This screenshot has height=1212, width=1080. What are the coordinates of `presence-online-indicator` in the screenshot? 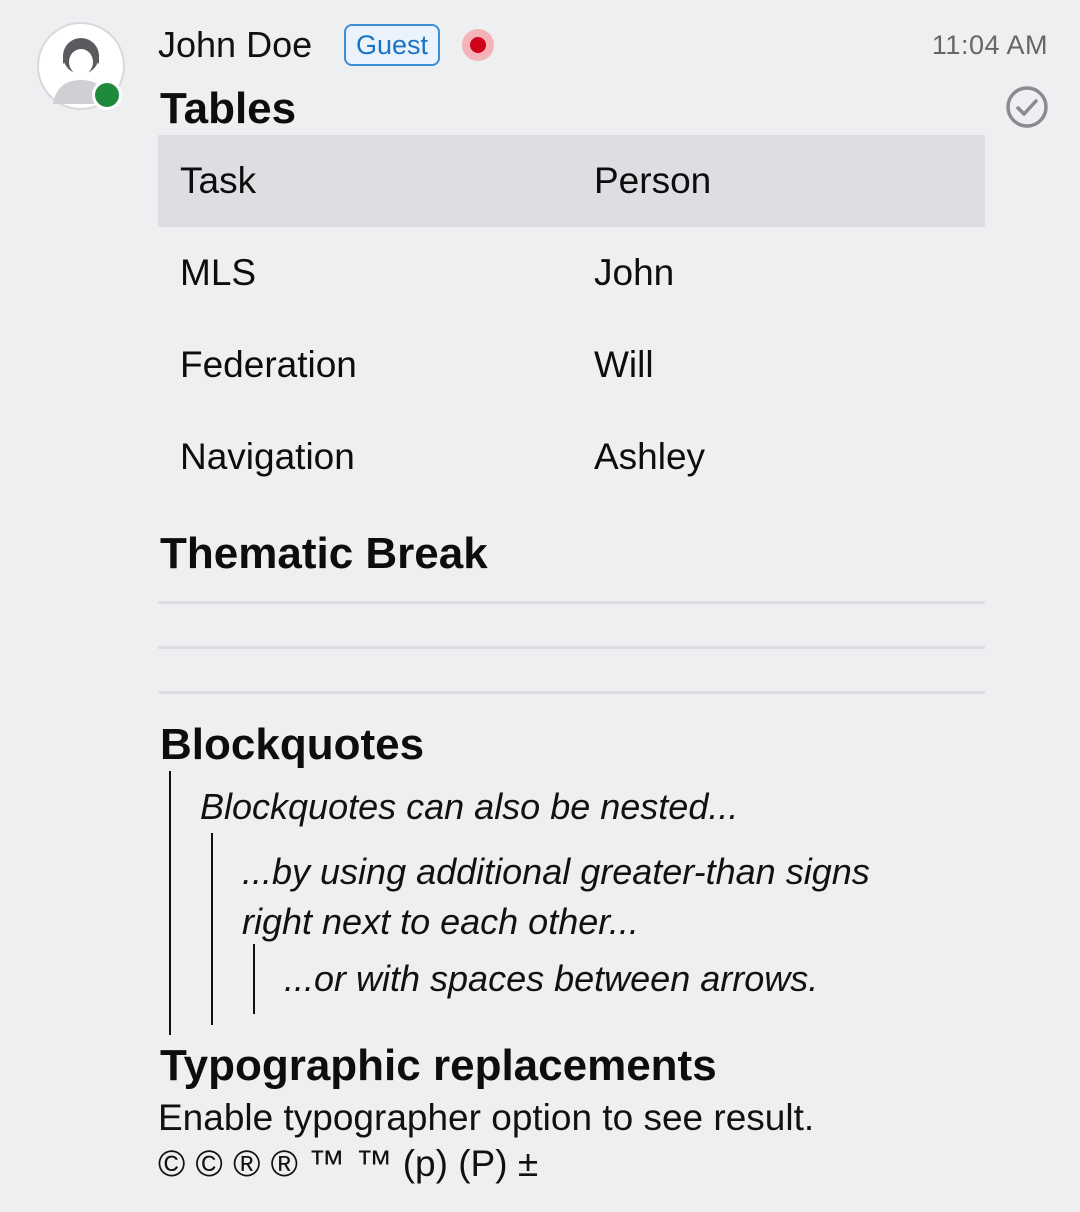 It's located at (107, 95).